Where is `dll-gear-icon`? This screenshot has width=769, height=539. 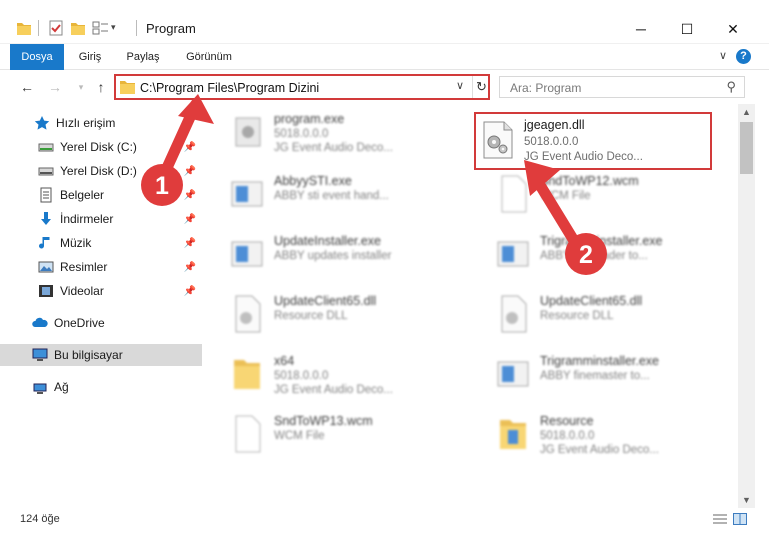 dll-gear-icon is located at coordinates (498, 140).